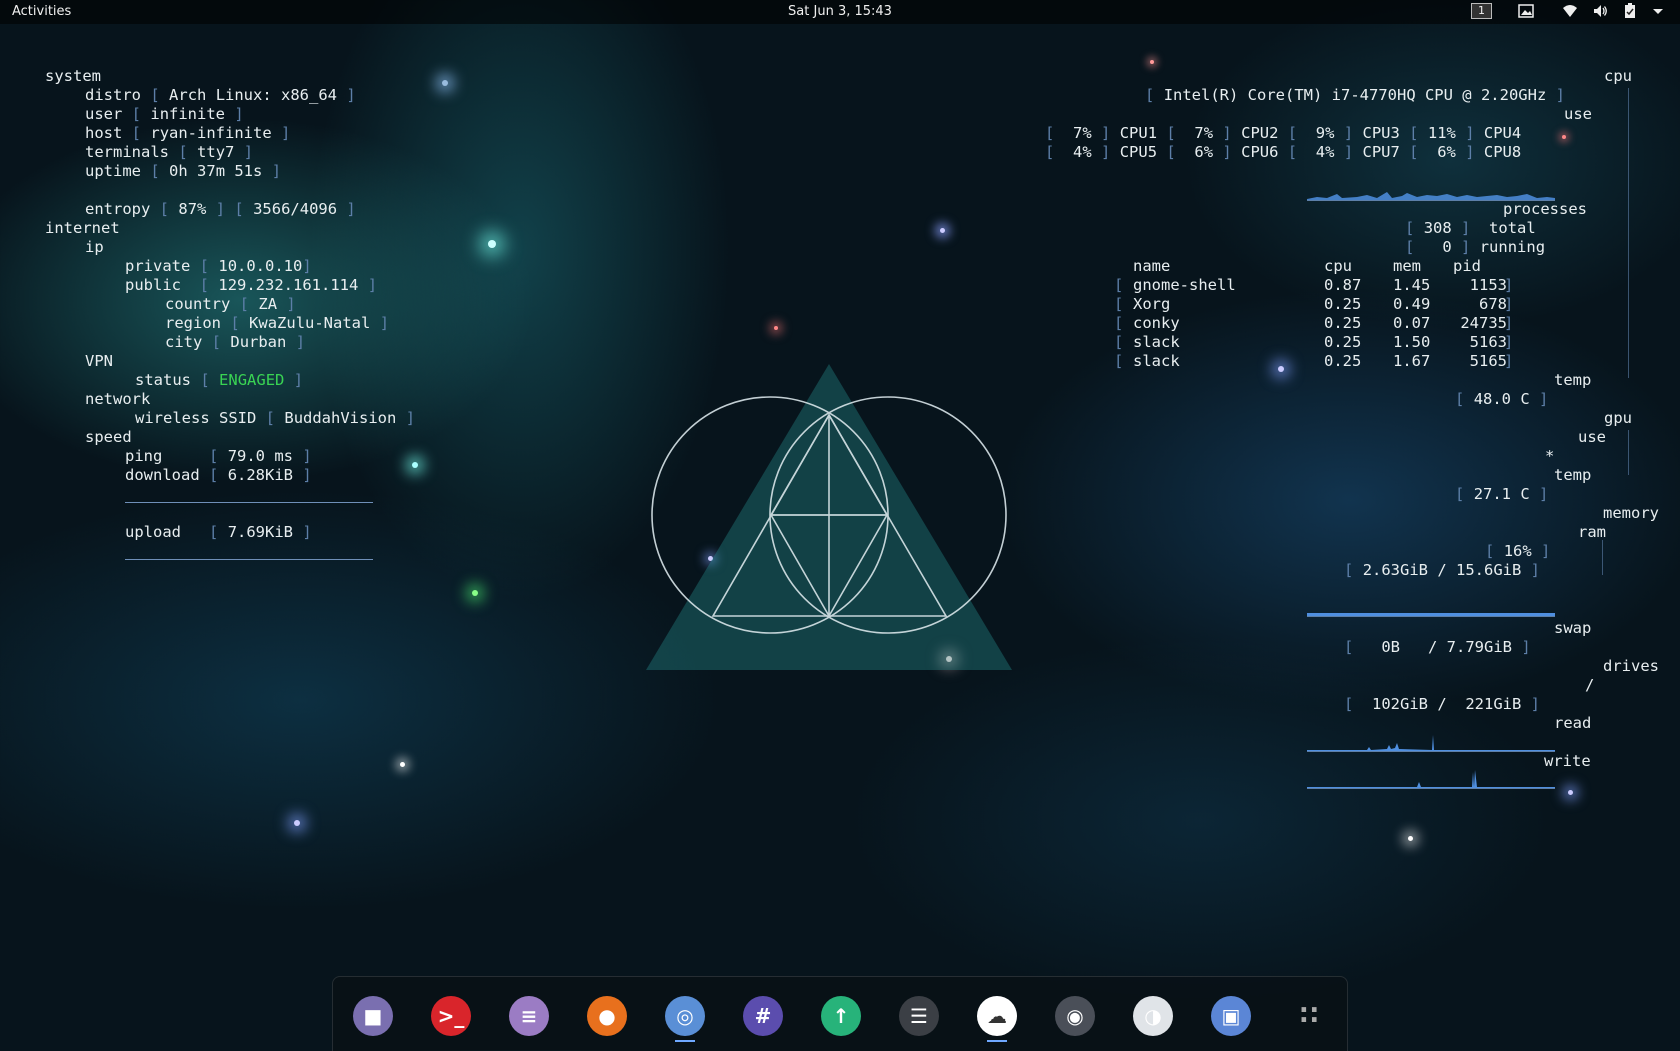 This screenshot has height=1051, width=1680. I want to click on cpu-use-label: use, so click(1578, 114).